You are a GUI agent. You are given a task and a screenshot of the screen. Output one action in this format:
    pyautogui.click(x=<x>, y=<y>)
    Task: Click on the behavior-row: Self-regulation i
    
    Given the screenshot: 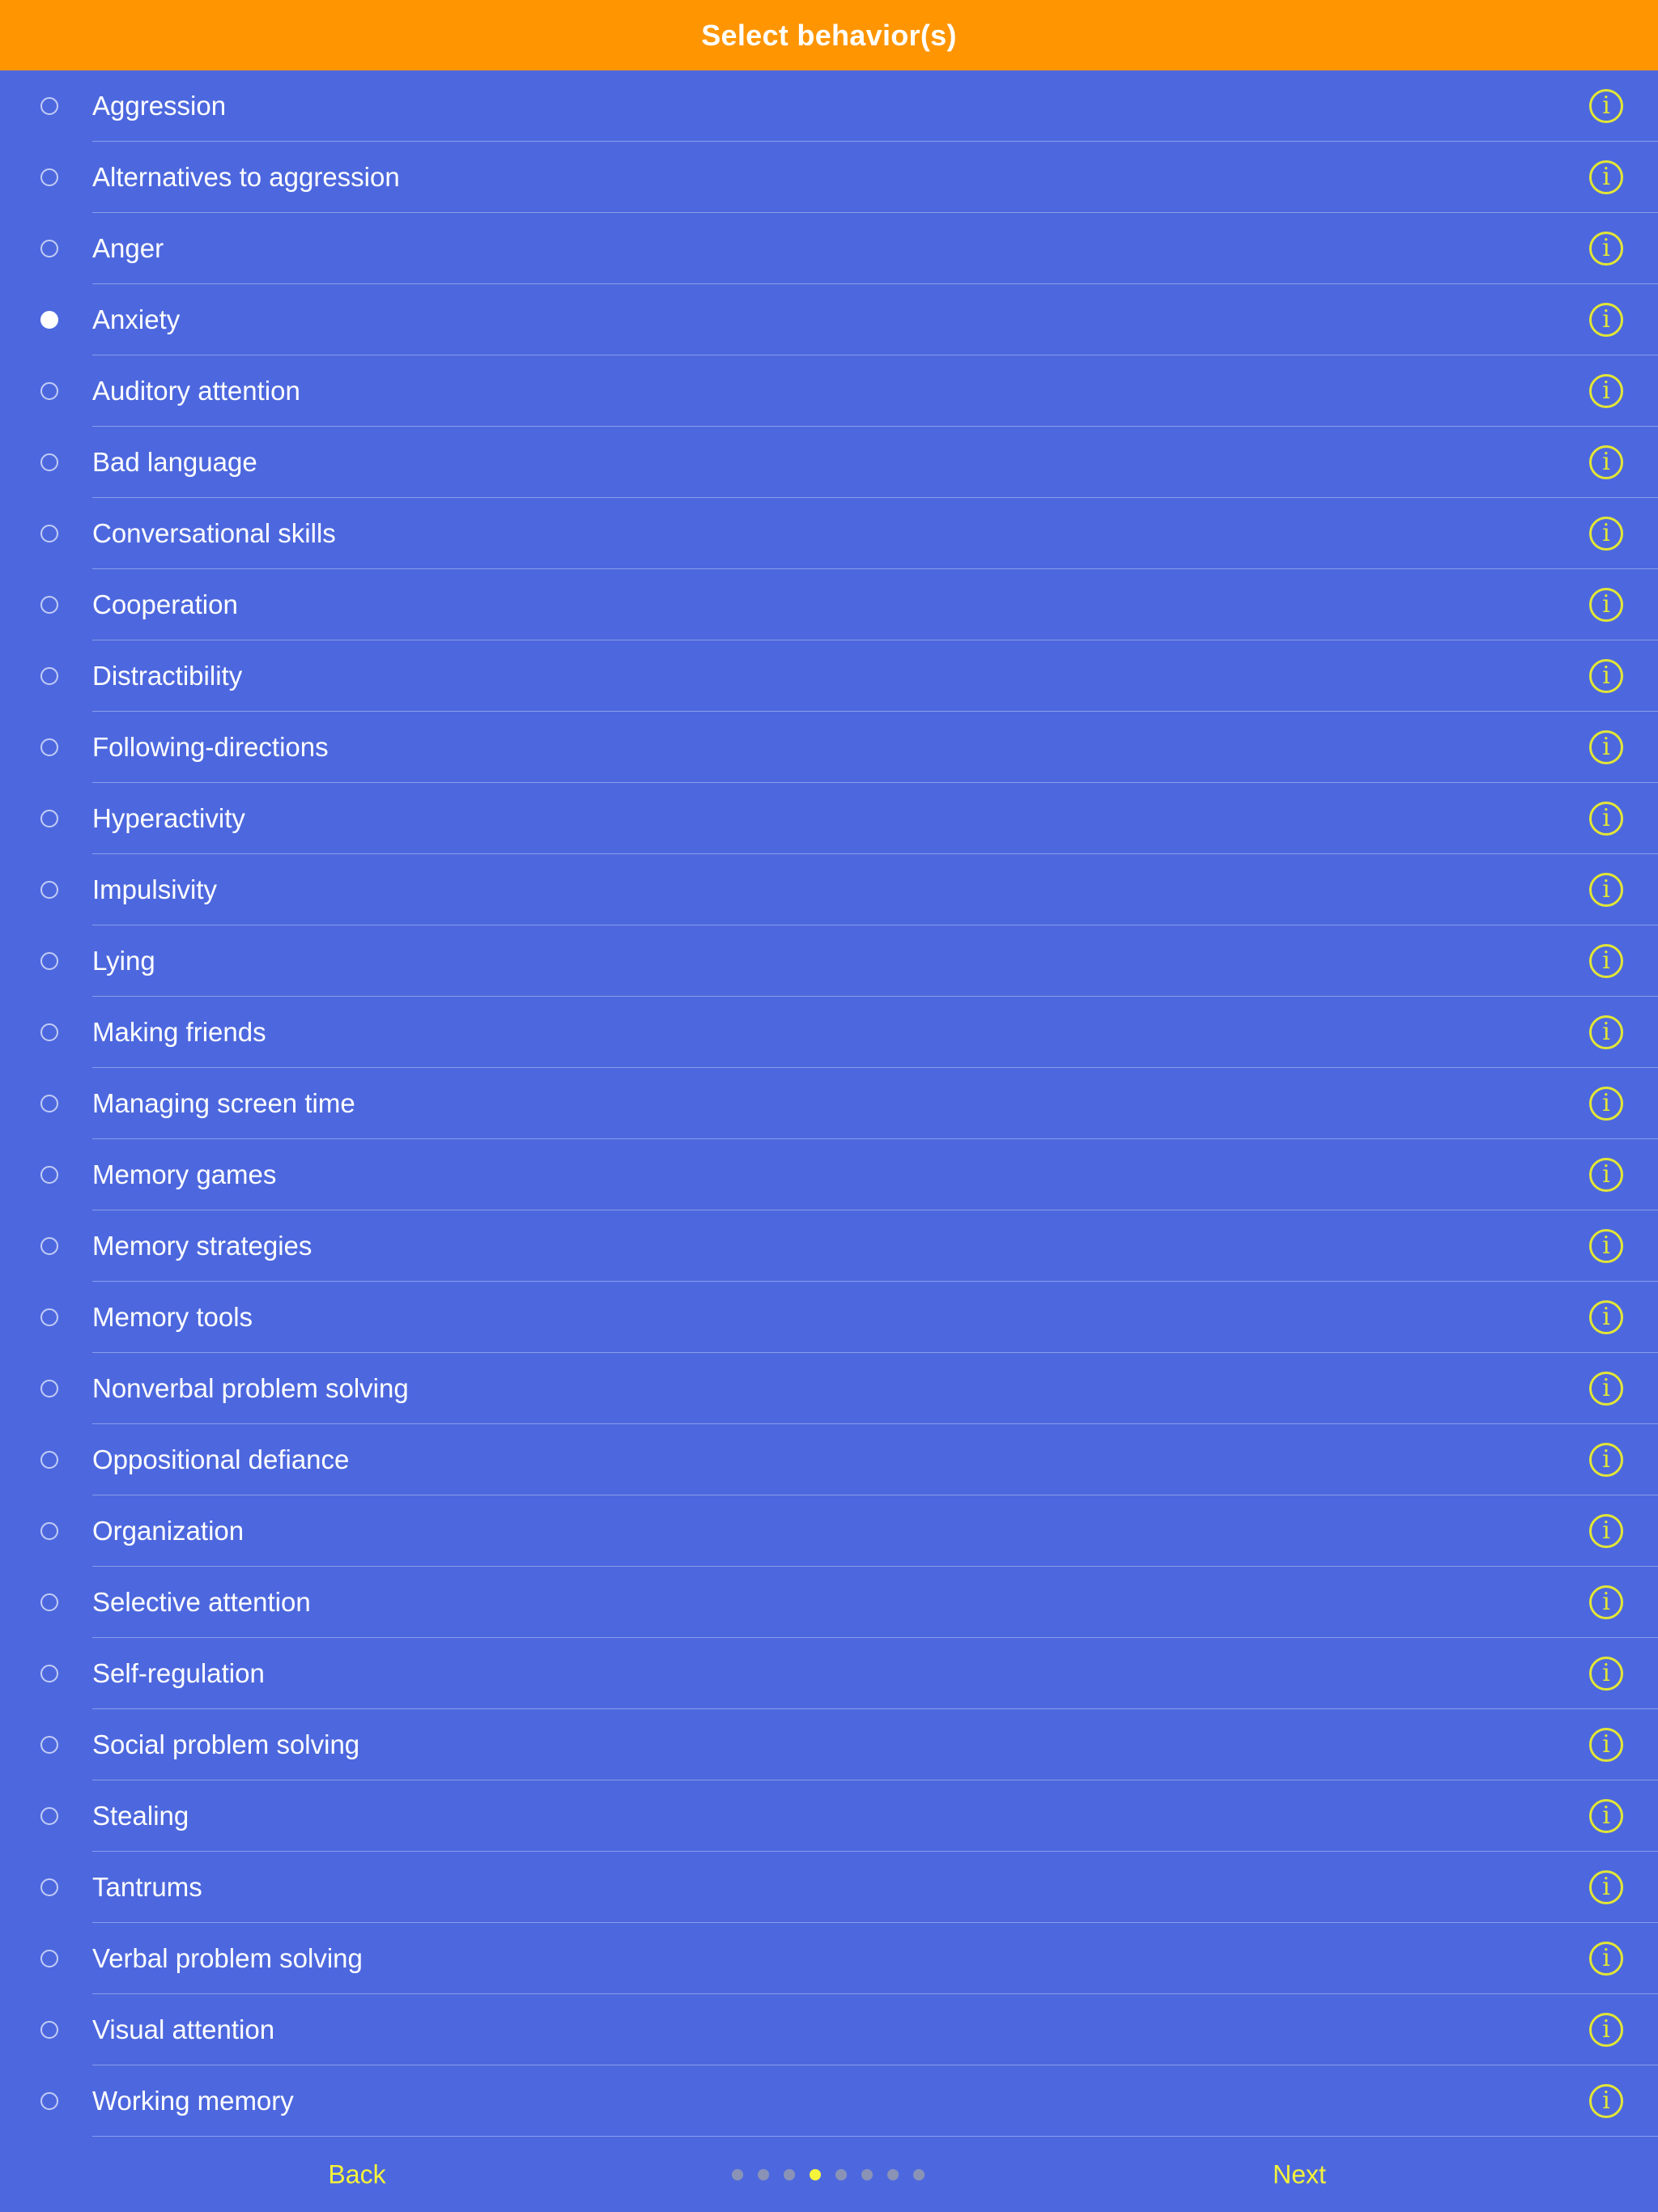 What is the action you would take?
    pyautogui.click(x=829, y=1674)
    